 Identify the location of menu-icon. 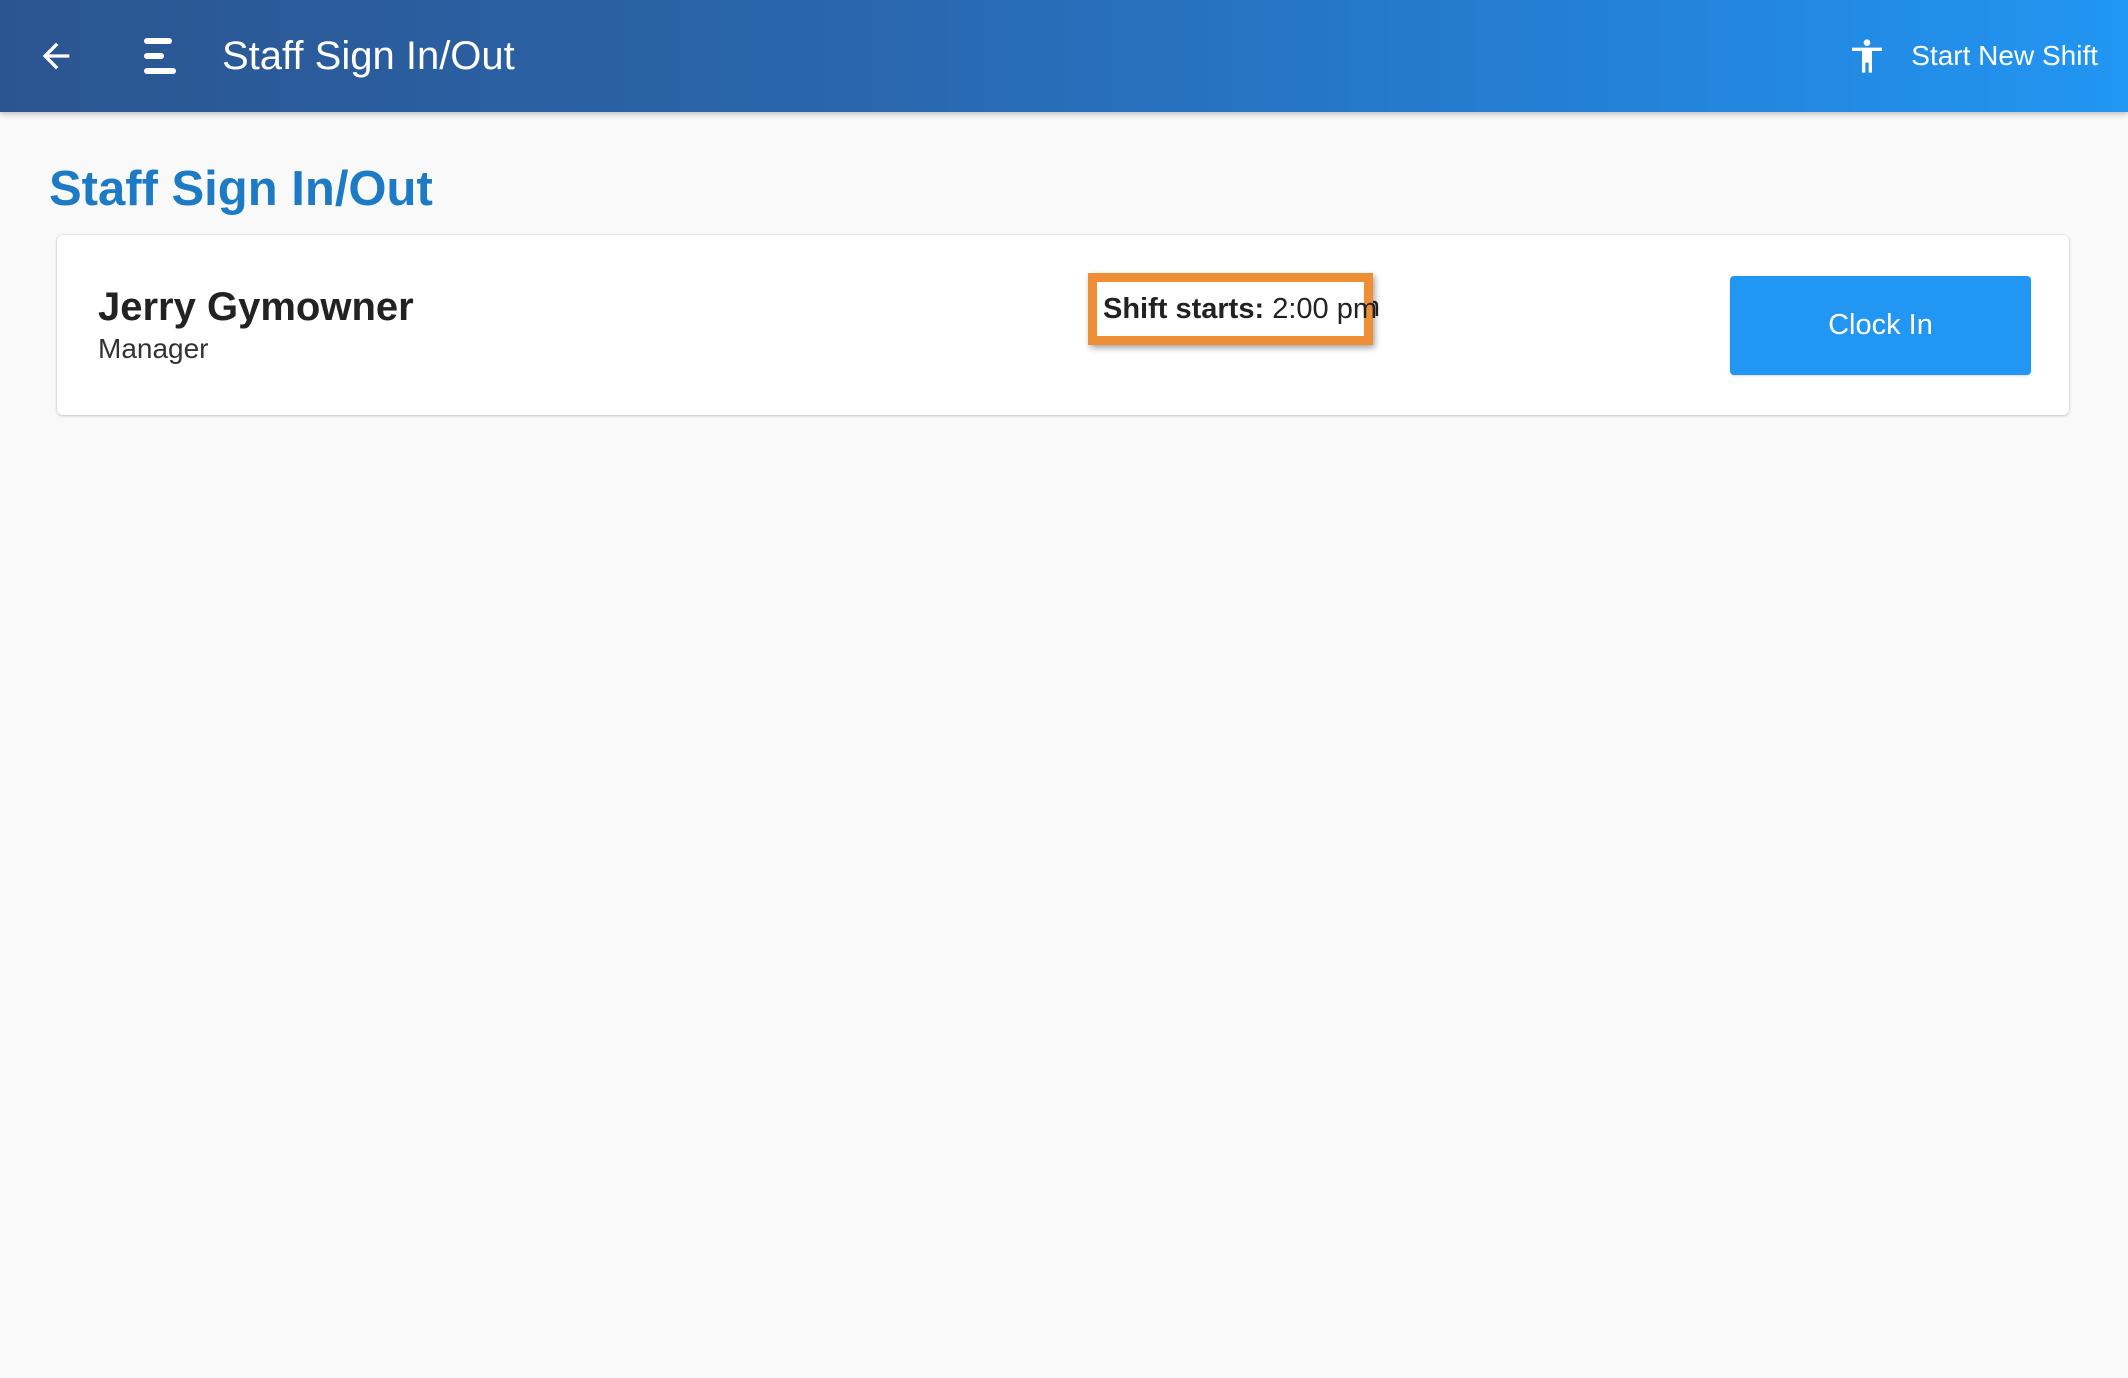
(160, 56).